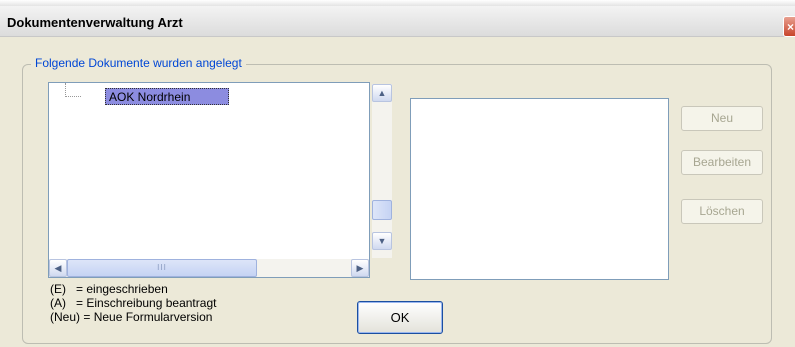  I want to click on scroll-down-arrow-icon: ▼, so click(382, 241).